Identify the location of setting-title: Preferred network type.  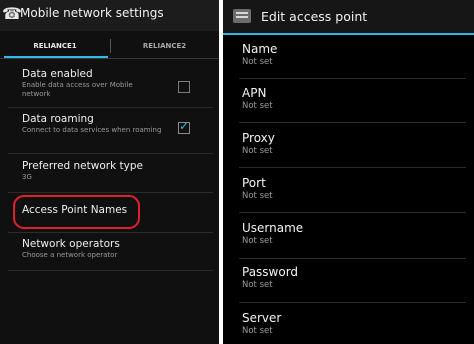
(82, 166).